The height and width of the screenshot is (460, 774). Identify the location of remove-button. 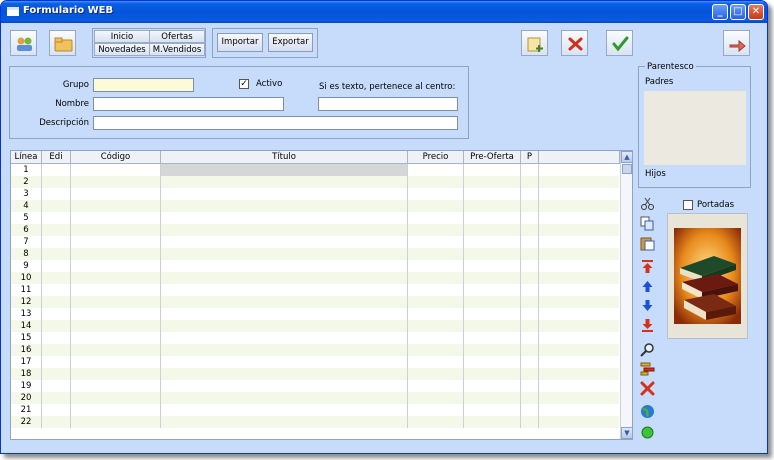
(647, 388).